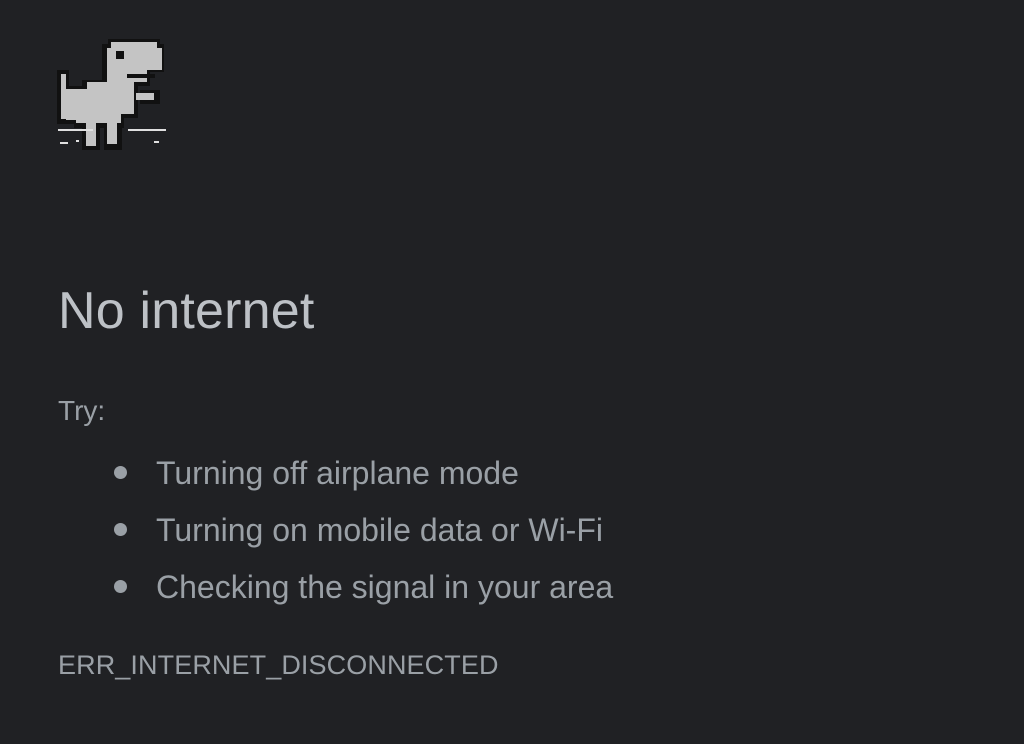  I want to click on list-item: Turning off airplane mode, so click(358, 472).